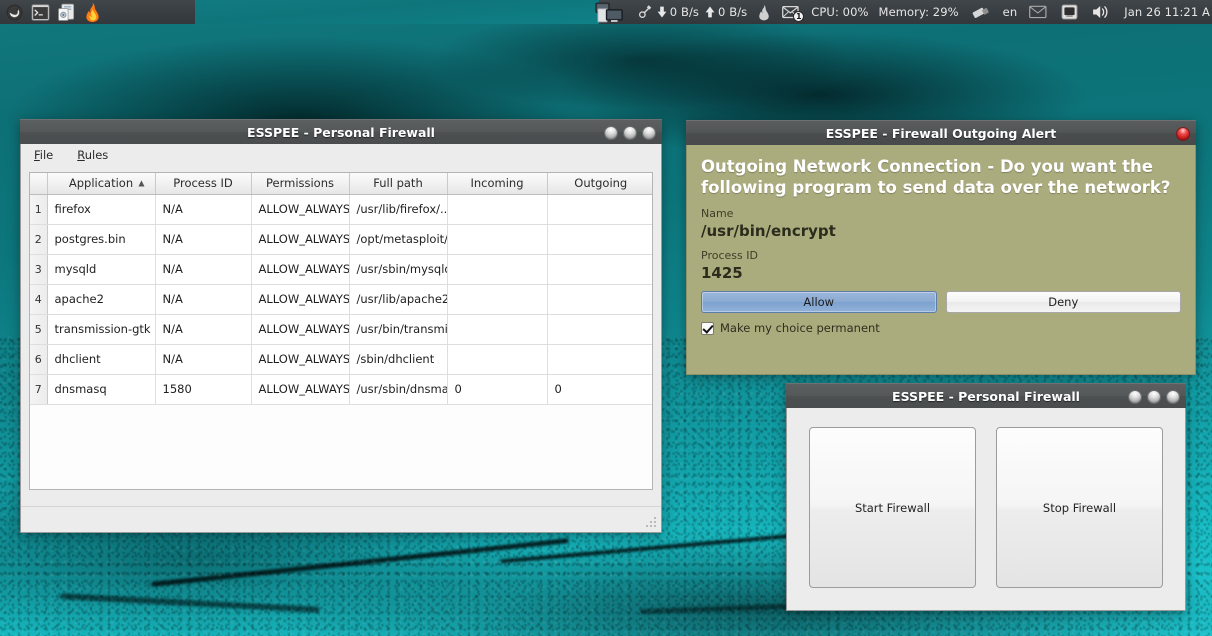  I want to click on network-monitor: 0 B/s 0 B/s, so click(692, 12).